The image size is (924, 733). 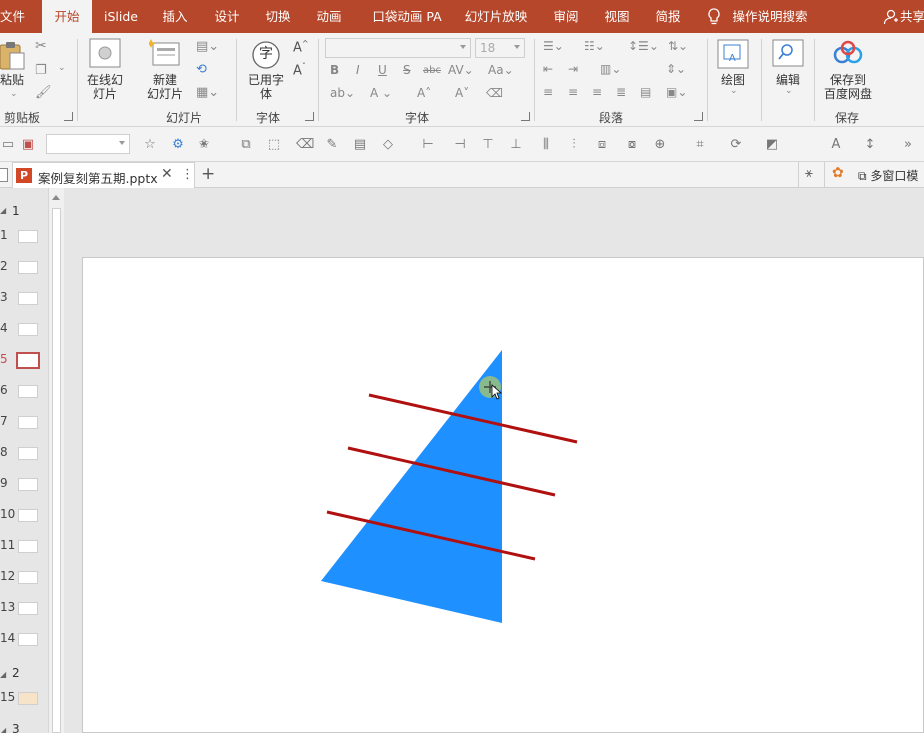 What do you see at coordinates (678, 46) in the screenshot?
I see `text-direction-icon: ⇅⌄` at bounding box center [678, 46].